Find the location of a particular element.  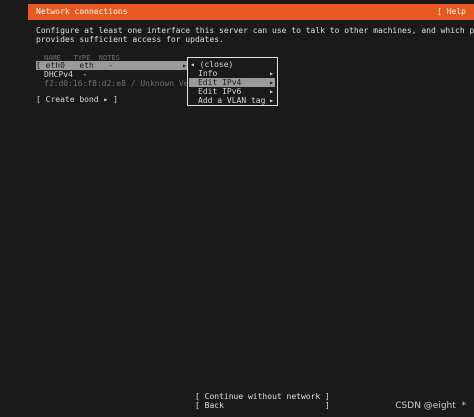

interface-row-eth0: [ eth0 eth - ▸ is located at coordinates (112, 65).